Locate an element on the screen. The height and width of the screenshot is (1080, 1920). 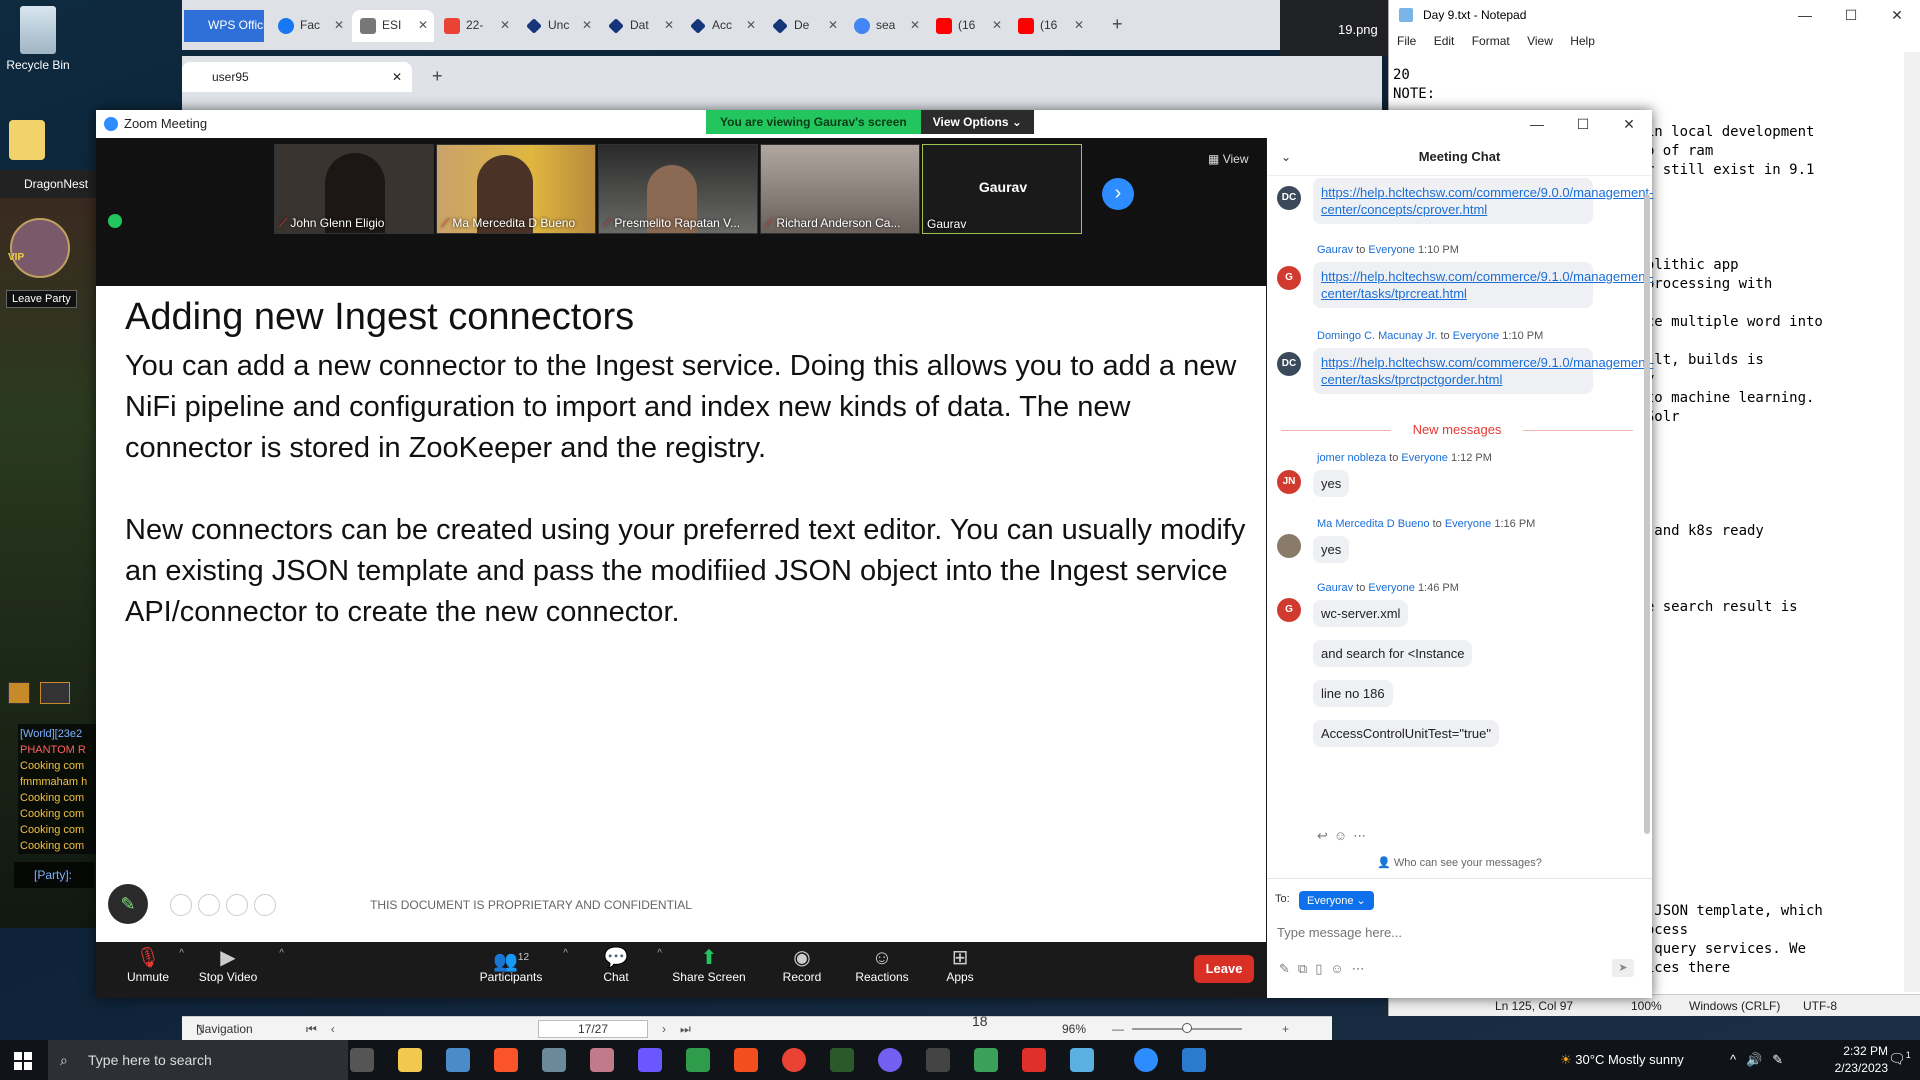
record-button: ◉ Record is located at coordinates (802, 965).